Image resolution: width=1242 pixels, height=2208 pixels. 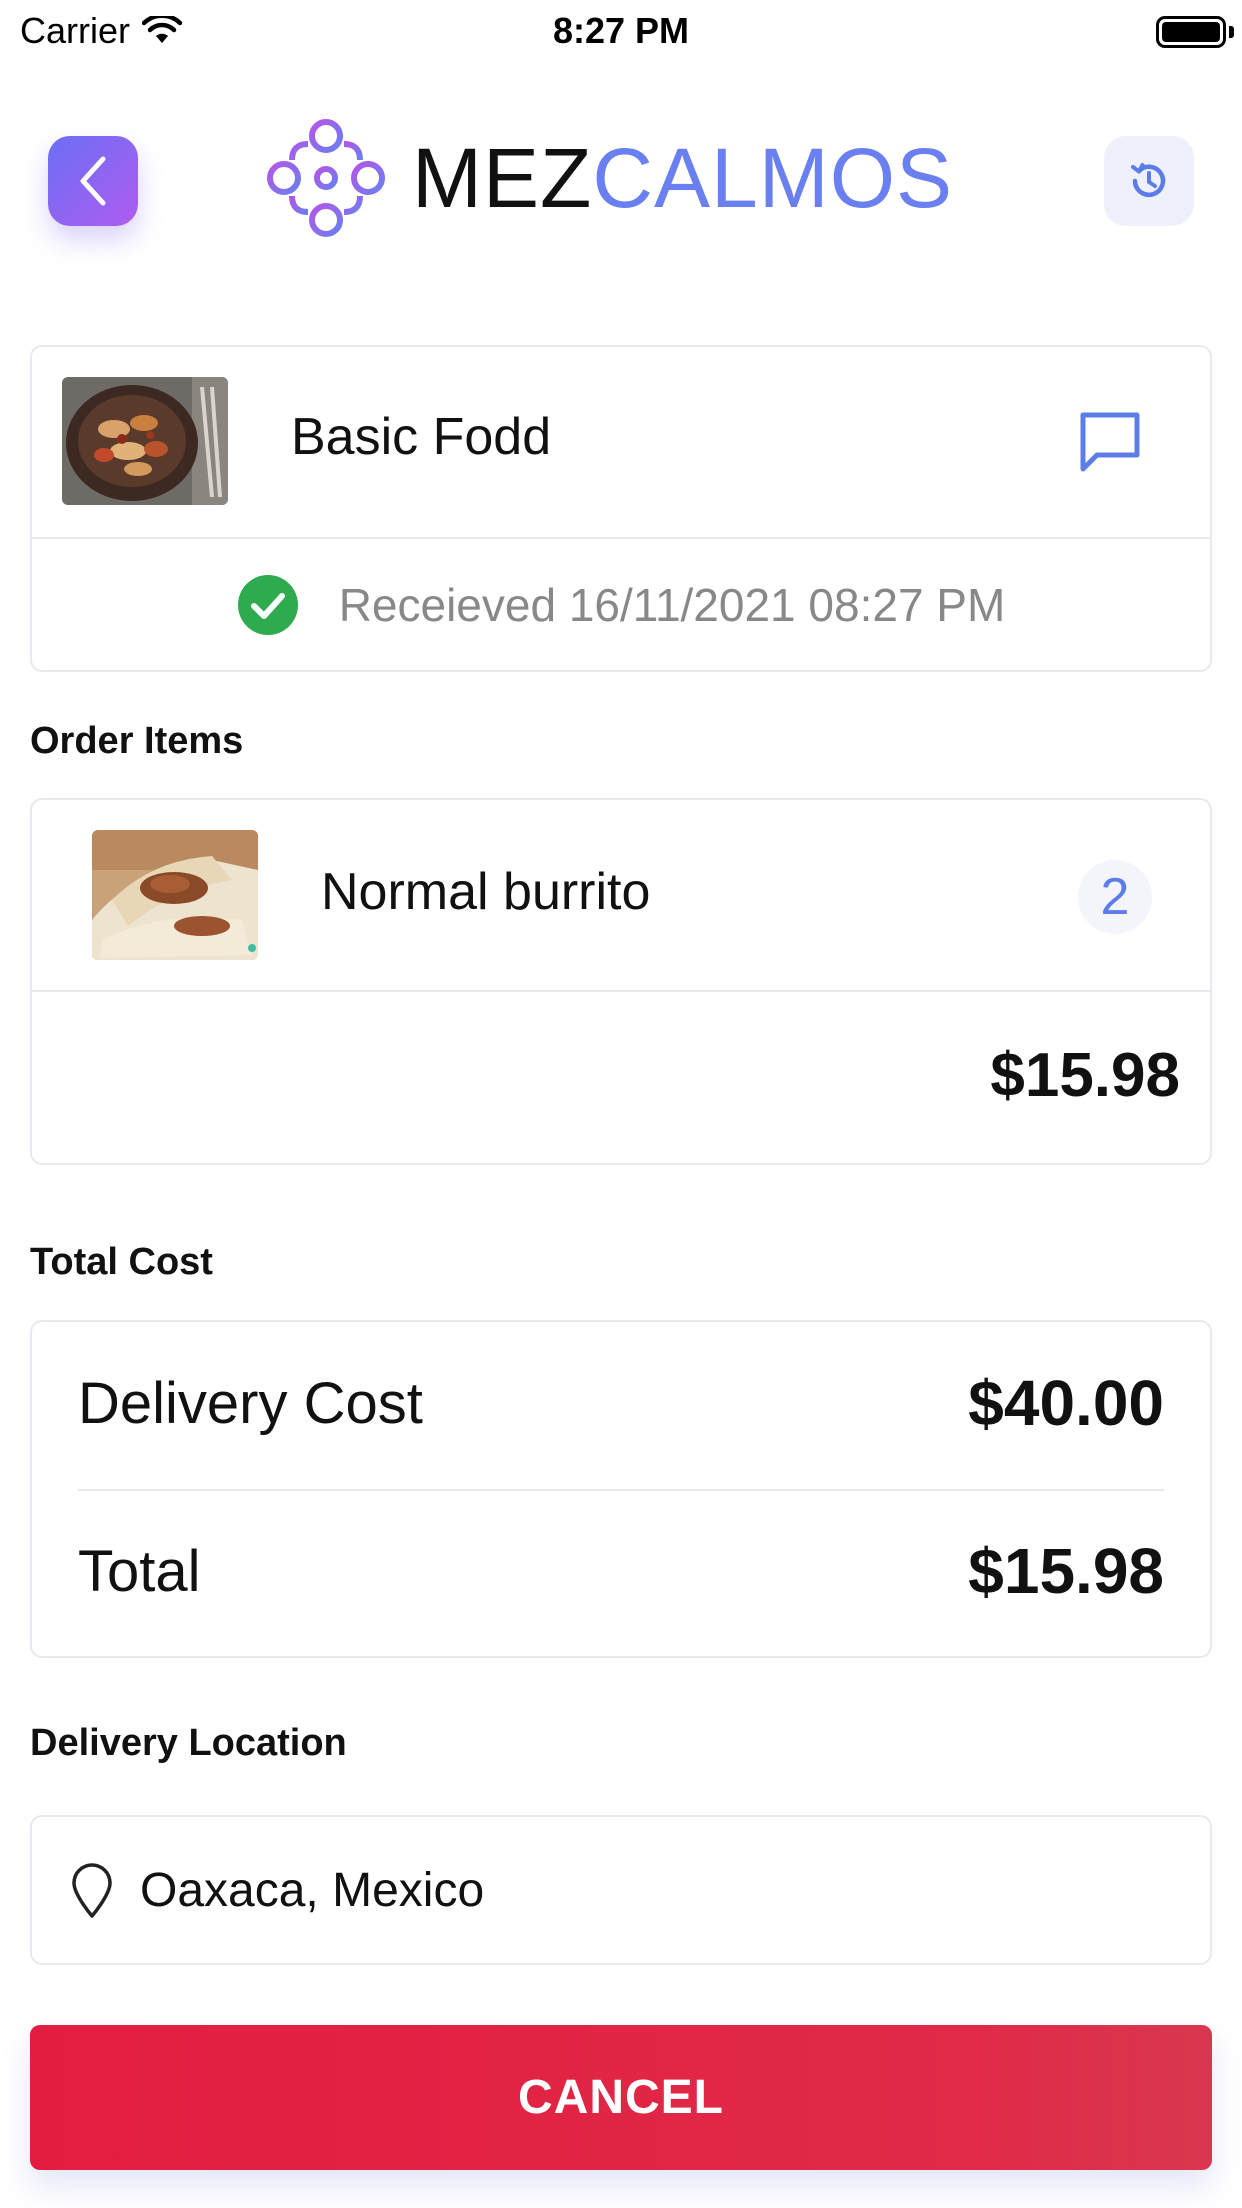 I want to click on status-bar: Carrier 8:27 PM, so click(x=621, y=32).